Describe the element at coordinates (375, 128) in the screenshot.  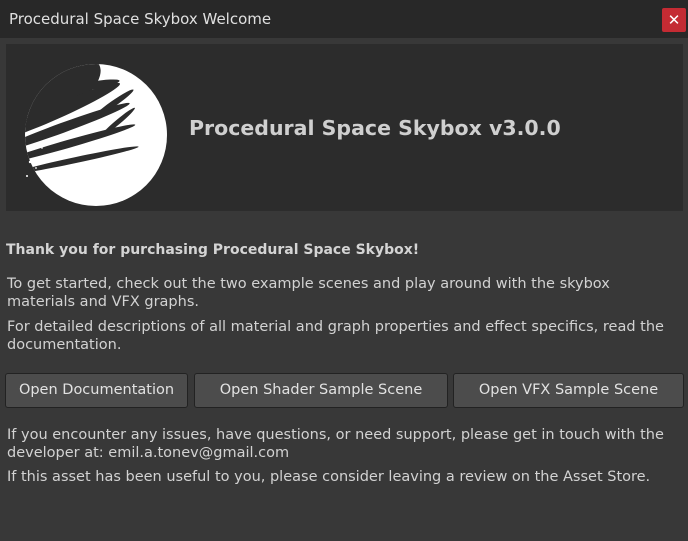
I see `product-title: Procedural Space Skybox v3.0.0` at that location.